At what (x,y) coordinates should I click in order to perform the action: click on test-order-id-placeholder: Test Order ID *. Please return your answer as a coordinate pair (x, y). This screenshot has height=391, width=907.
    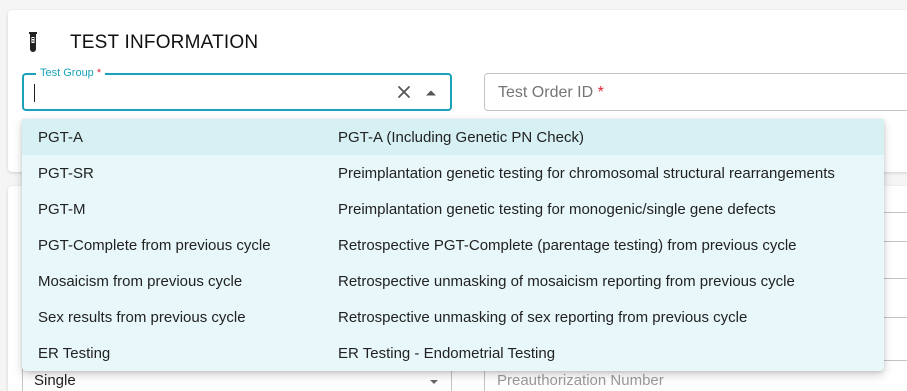
    Looking at the image, I should click on (551, 92).